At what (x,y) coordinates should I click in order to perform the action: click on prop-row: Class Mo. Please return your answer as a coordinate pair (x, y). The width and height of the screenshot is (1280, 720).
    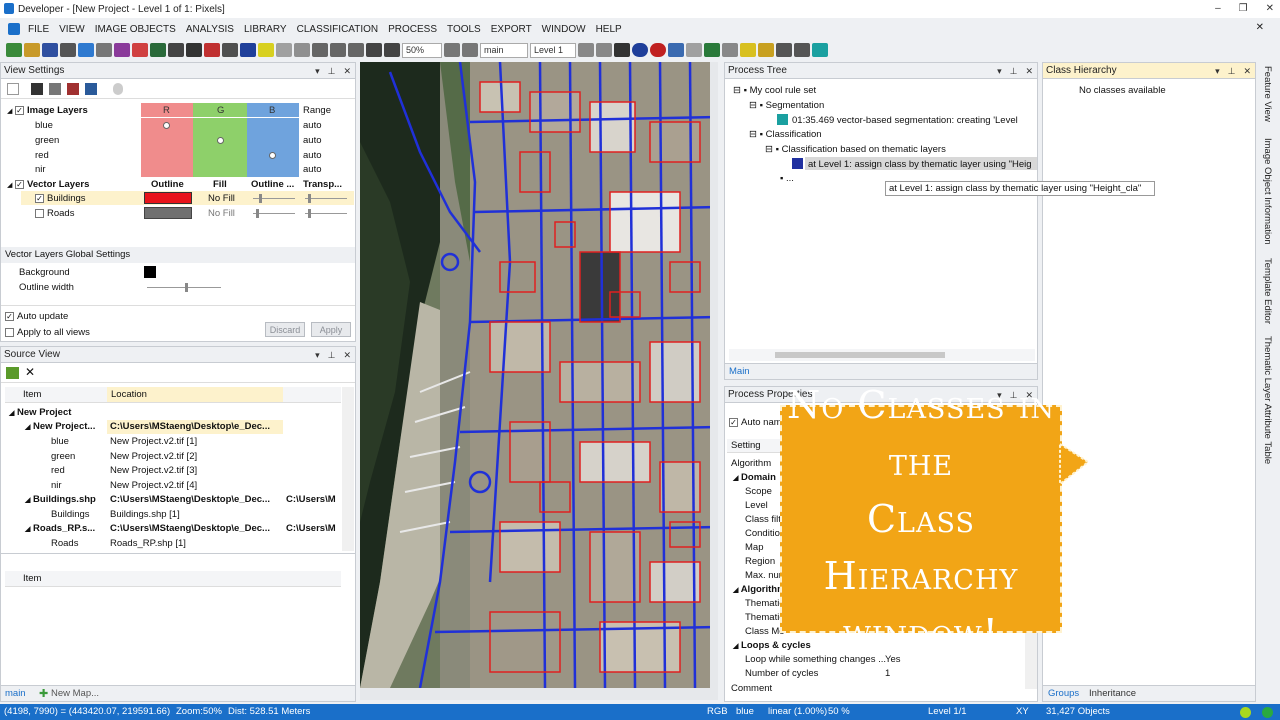
    Looking at the image, I should click on (765, 631).